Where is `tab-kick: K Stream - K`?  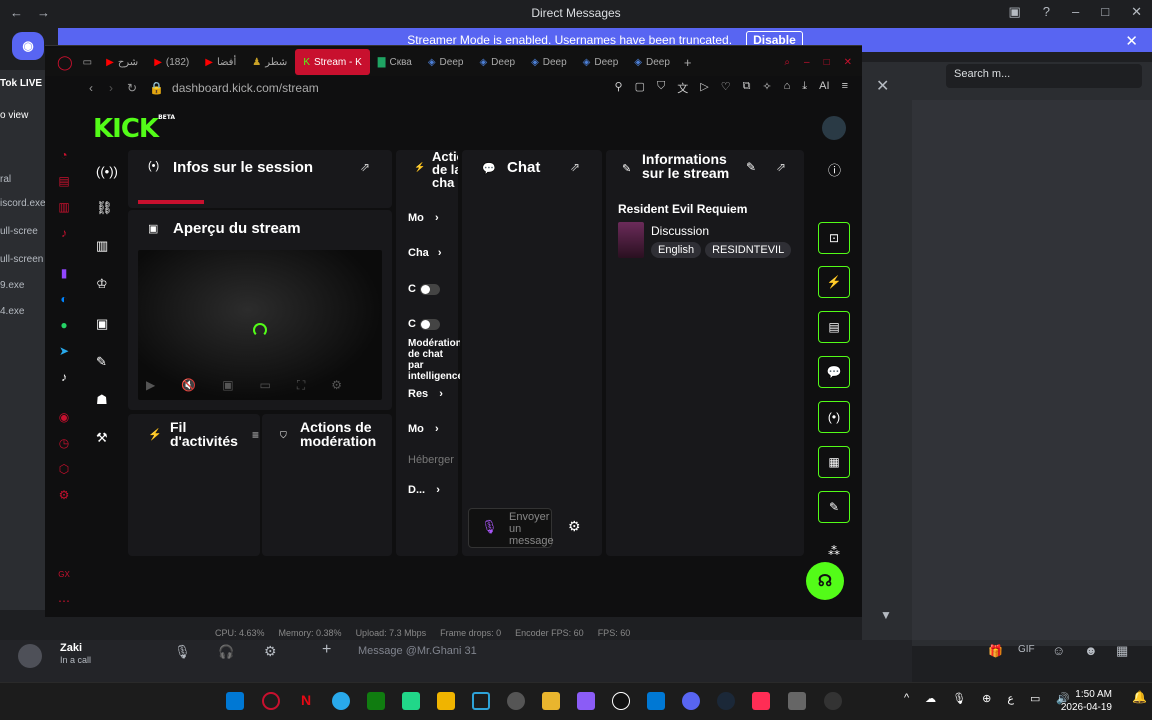
tab-kick: K Stream - K is located at coordinates (332, 62).